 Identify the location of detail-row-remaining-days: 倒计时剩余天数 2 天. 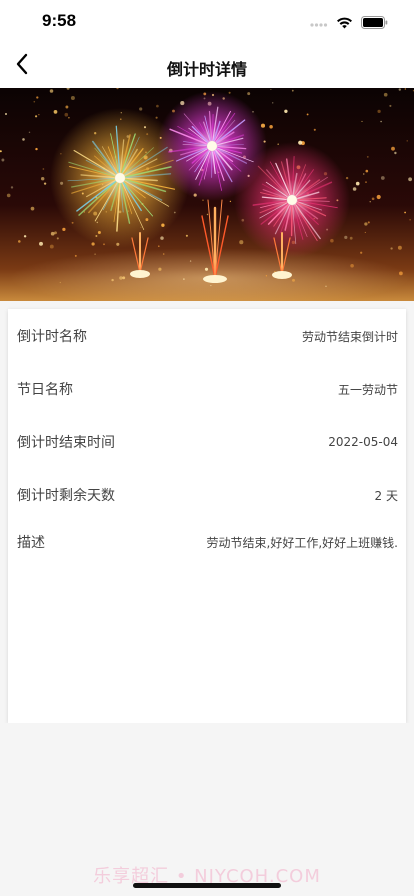
(207, 495).